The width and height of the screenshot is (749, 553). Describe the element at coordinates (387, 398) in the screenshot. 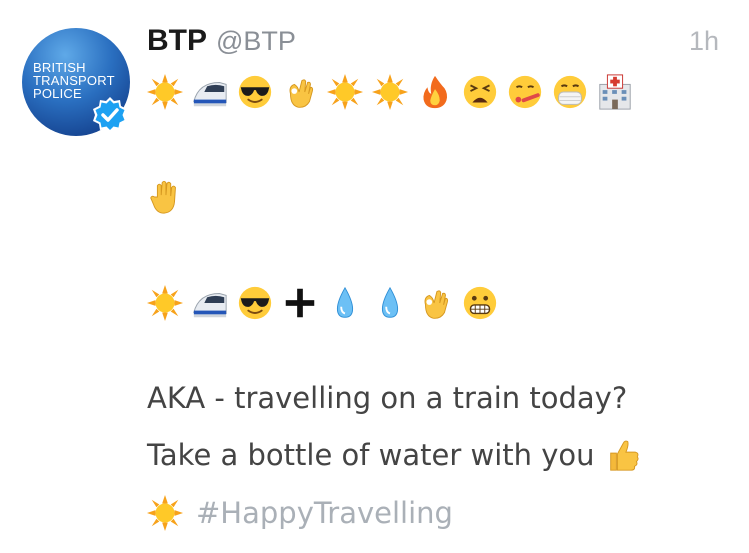

I see `tweet-text-line: AKA - travelling on a train today?` at that location.